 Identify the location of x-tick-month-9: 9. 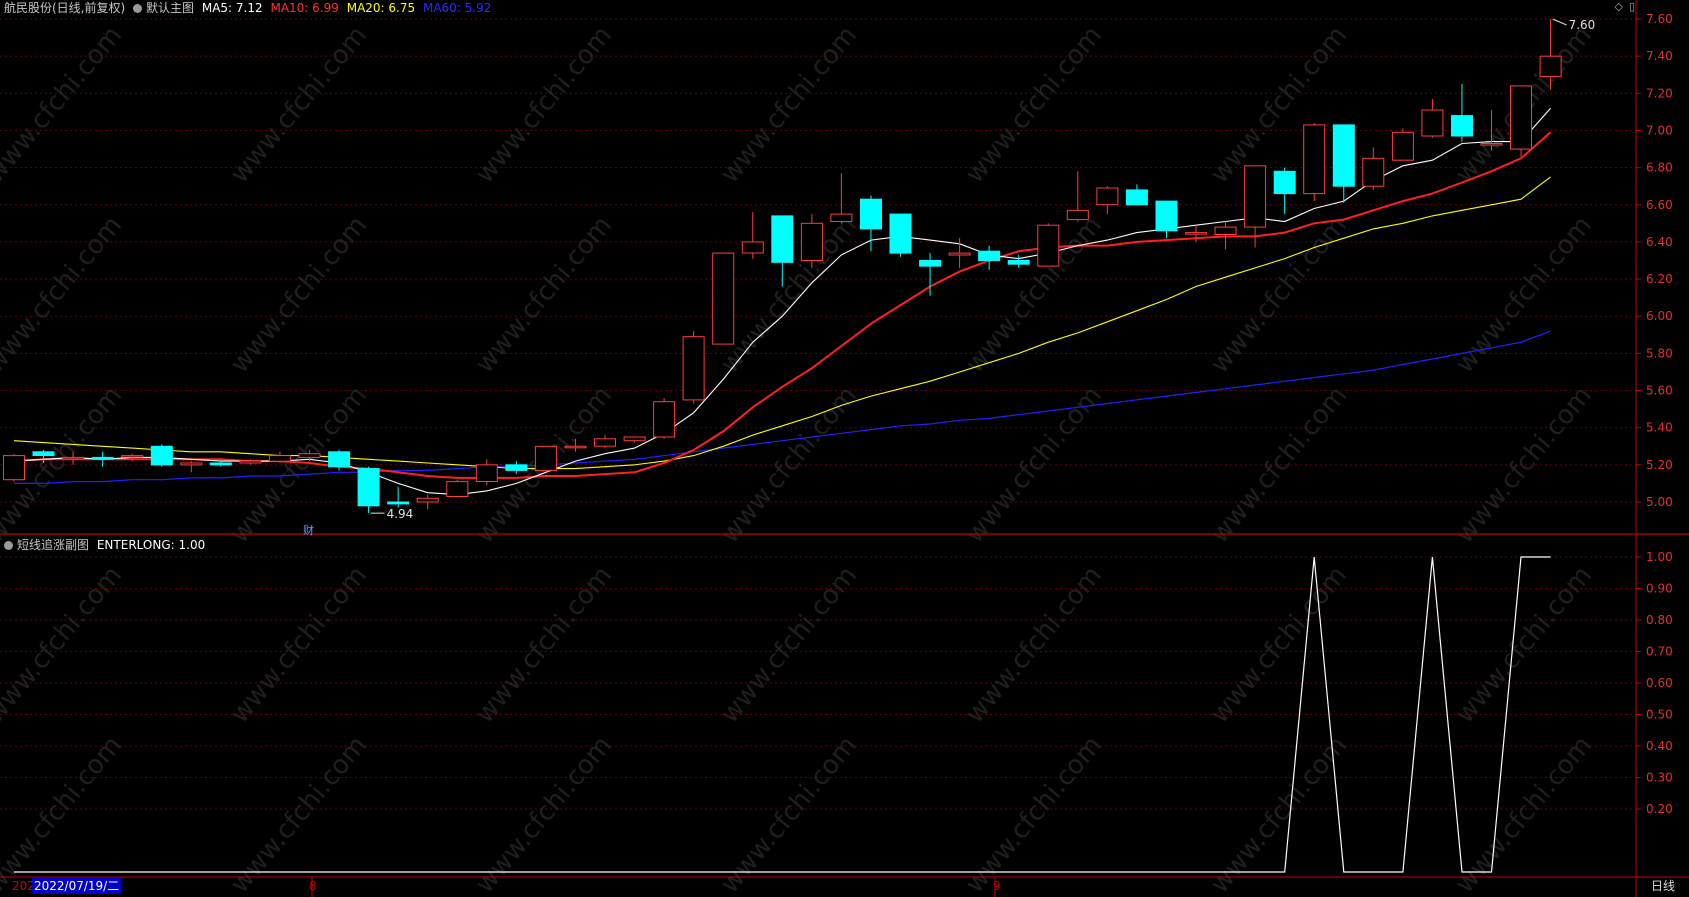
(997, 886).